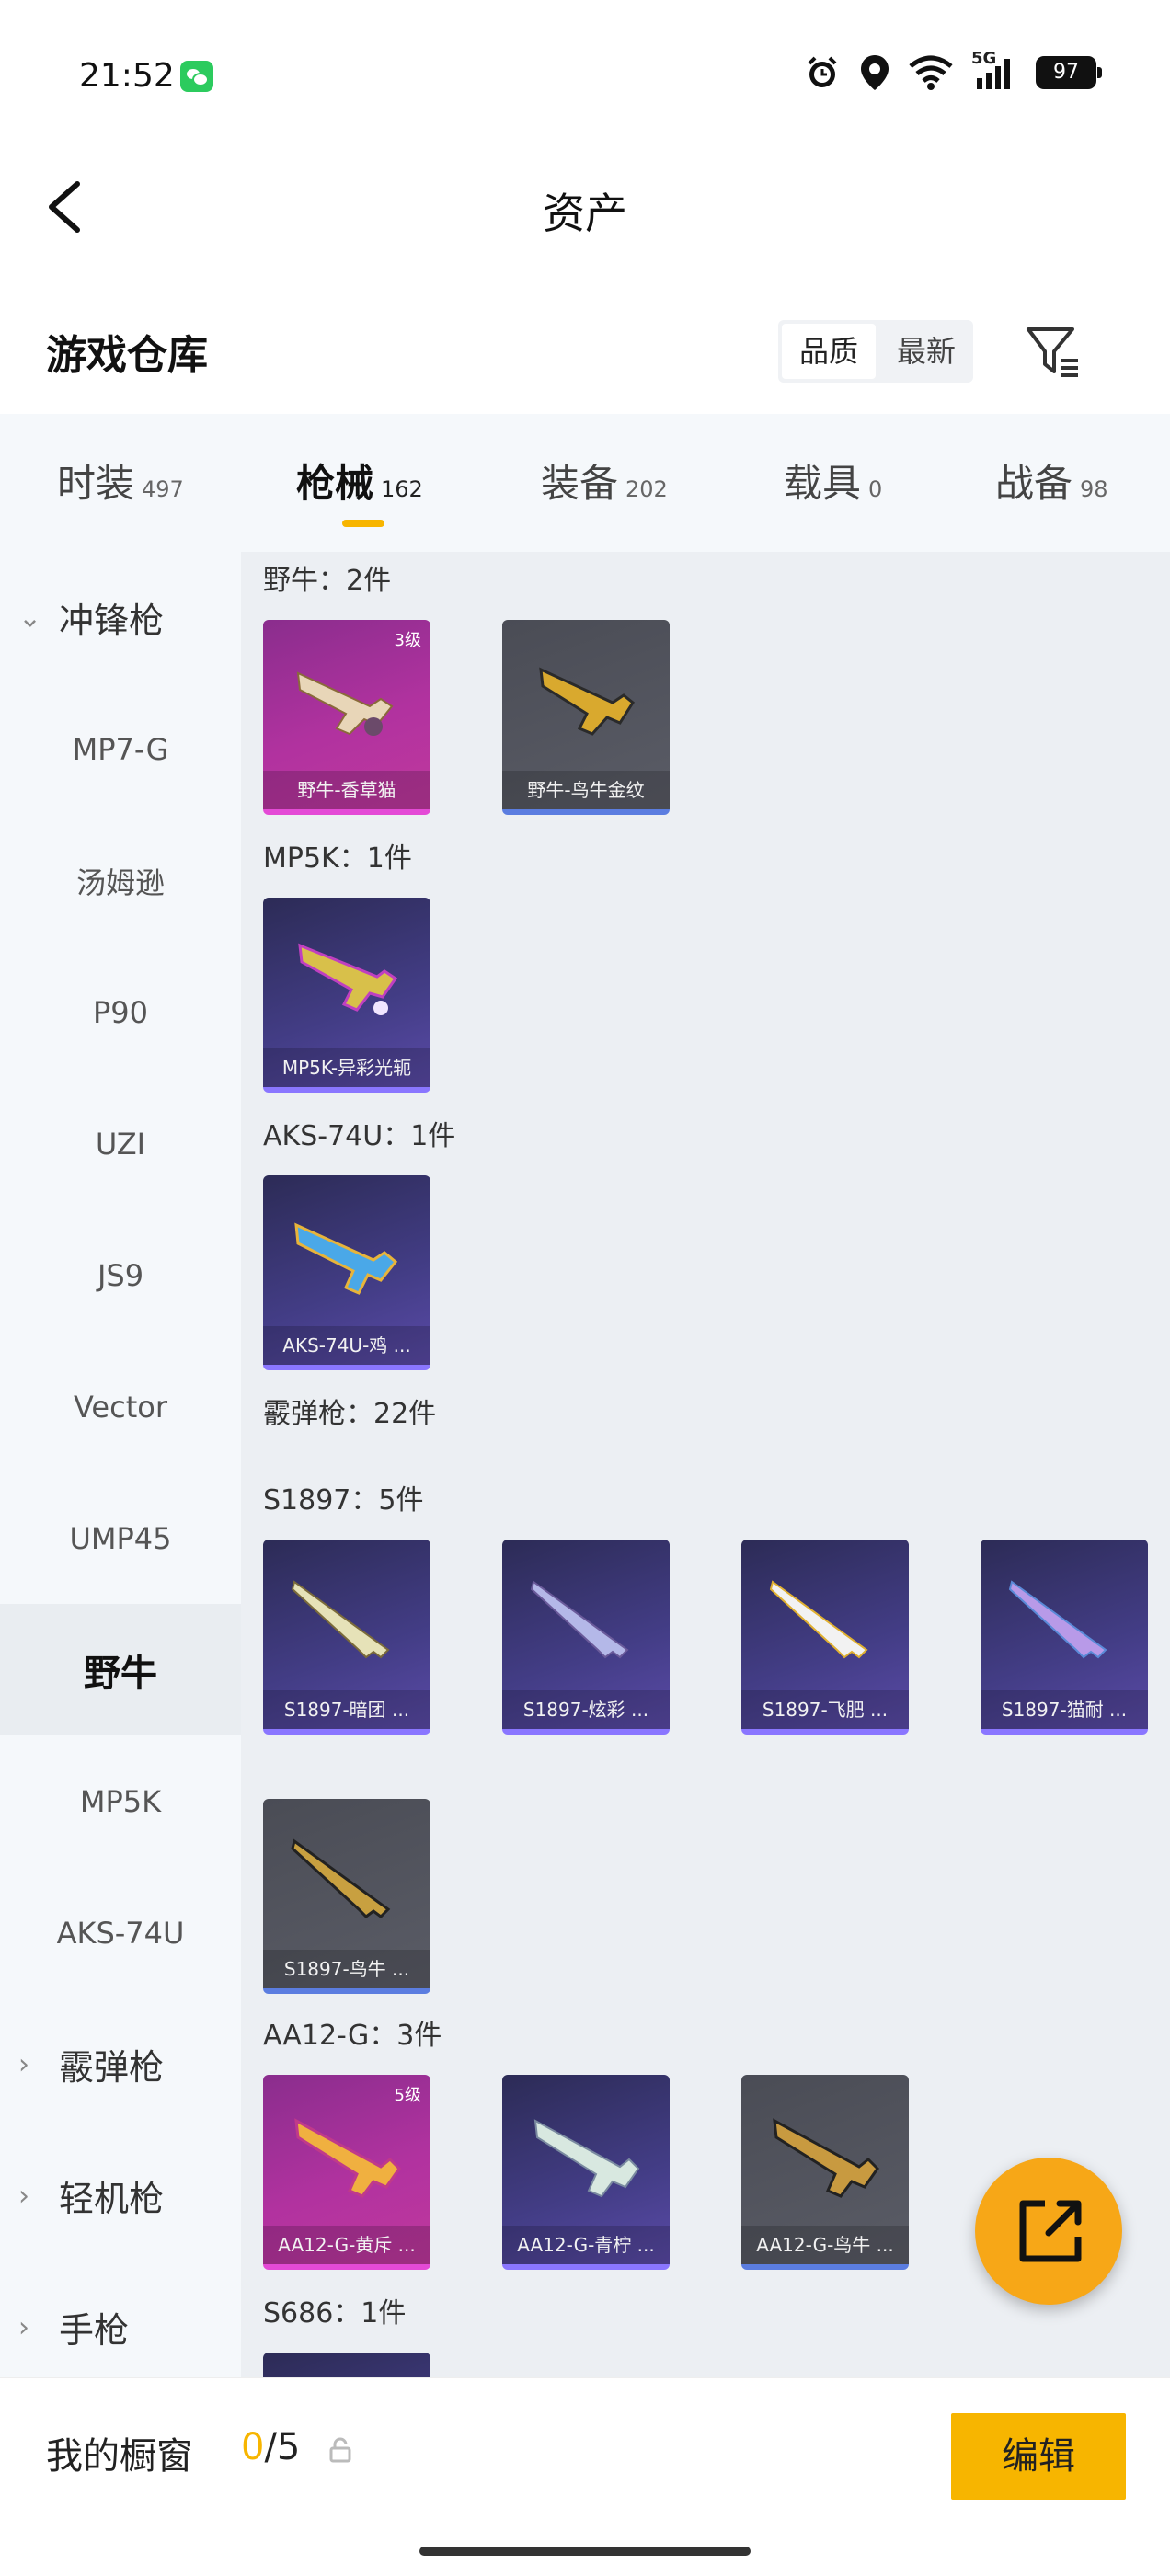 Image resolution: width=1170 pixels, height=2576 pixels. I want to click on group-title: AKS-74U：1件, so click(359, 1136).